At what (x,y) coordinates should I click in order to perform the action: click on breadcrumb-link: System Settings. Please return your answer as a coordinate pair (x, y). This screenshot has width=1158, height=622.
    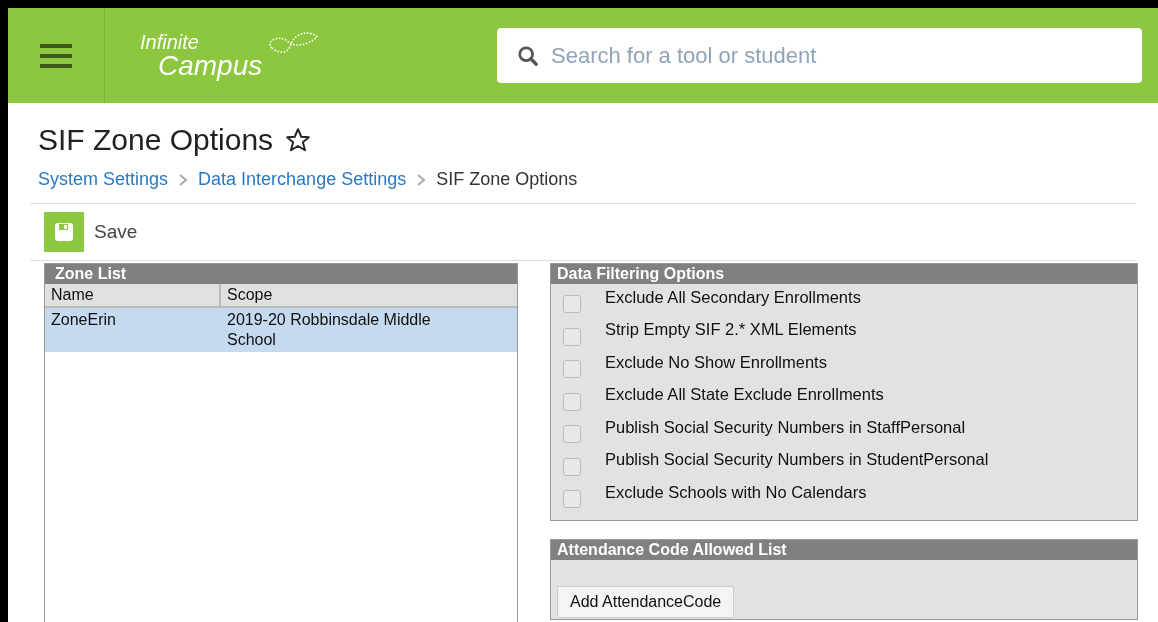
    Looking at the image, I should click on (103, 179).